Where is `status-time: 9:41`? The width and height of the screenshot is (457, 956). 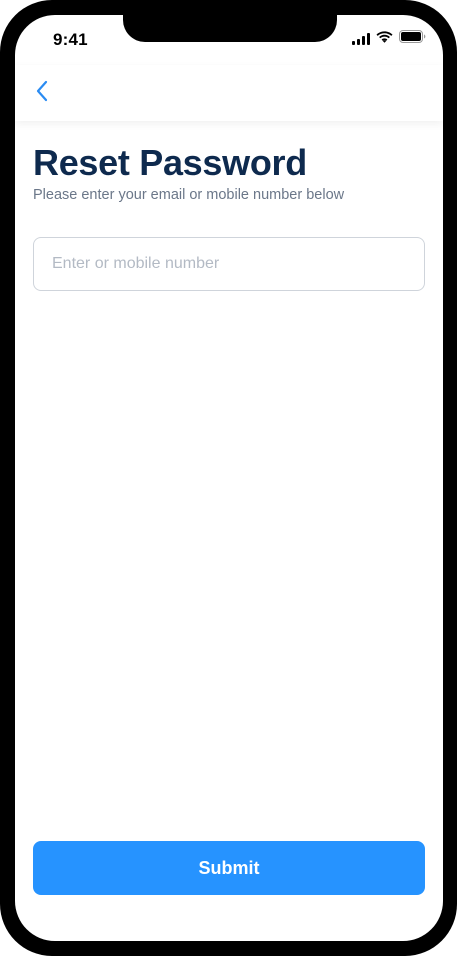
status-time: 9:41 is located at coordinates (70, 39).